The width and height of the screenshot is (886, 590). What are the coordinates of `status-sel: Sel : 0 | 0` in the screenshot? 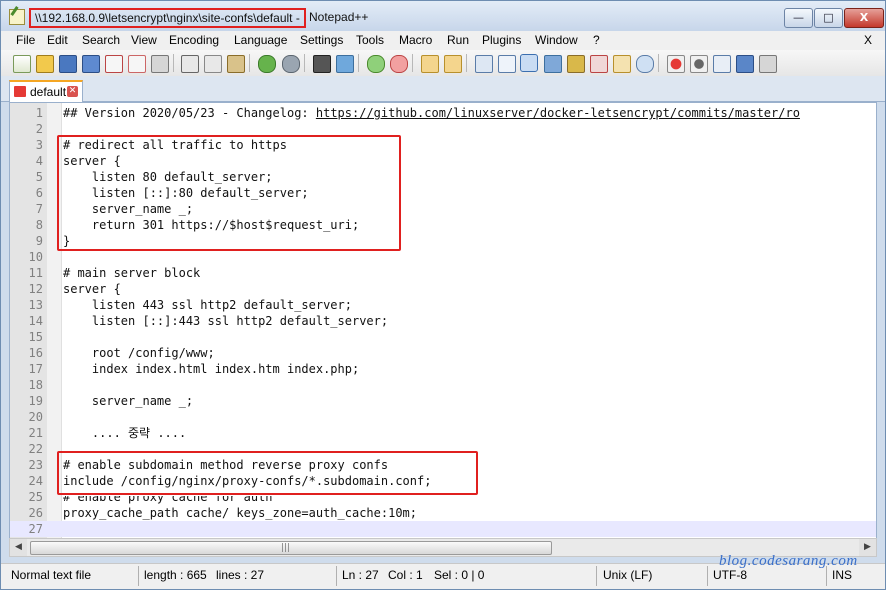 It's located at (459, 575).